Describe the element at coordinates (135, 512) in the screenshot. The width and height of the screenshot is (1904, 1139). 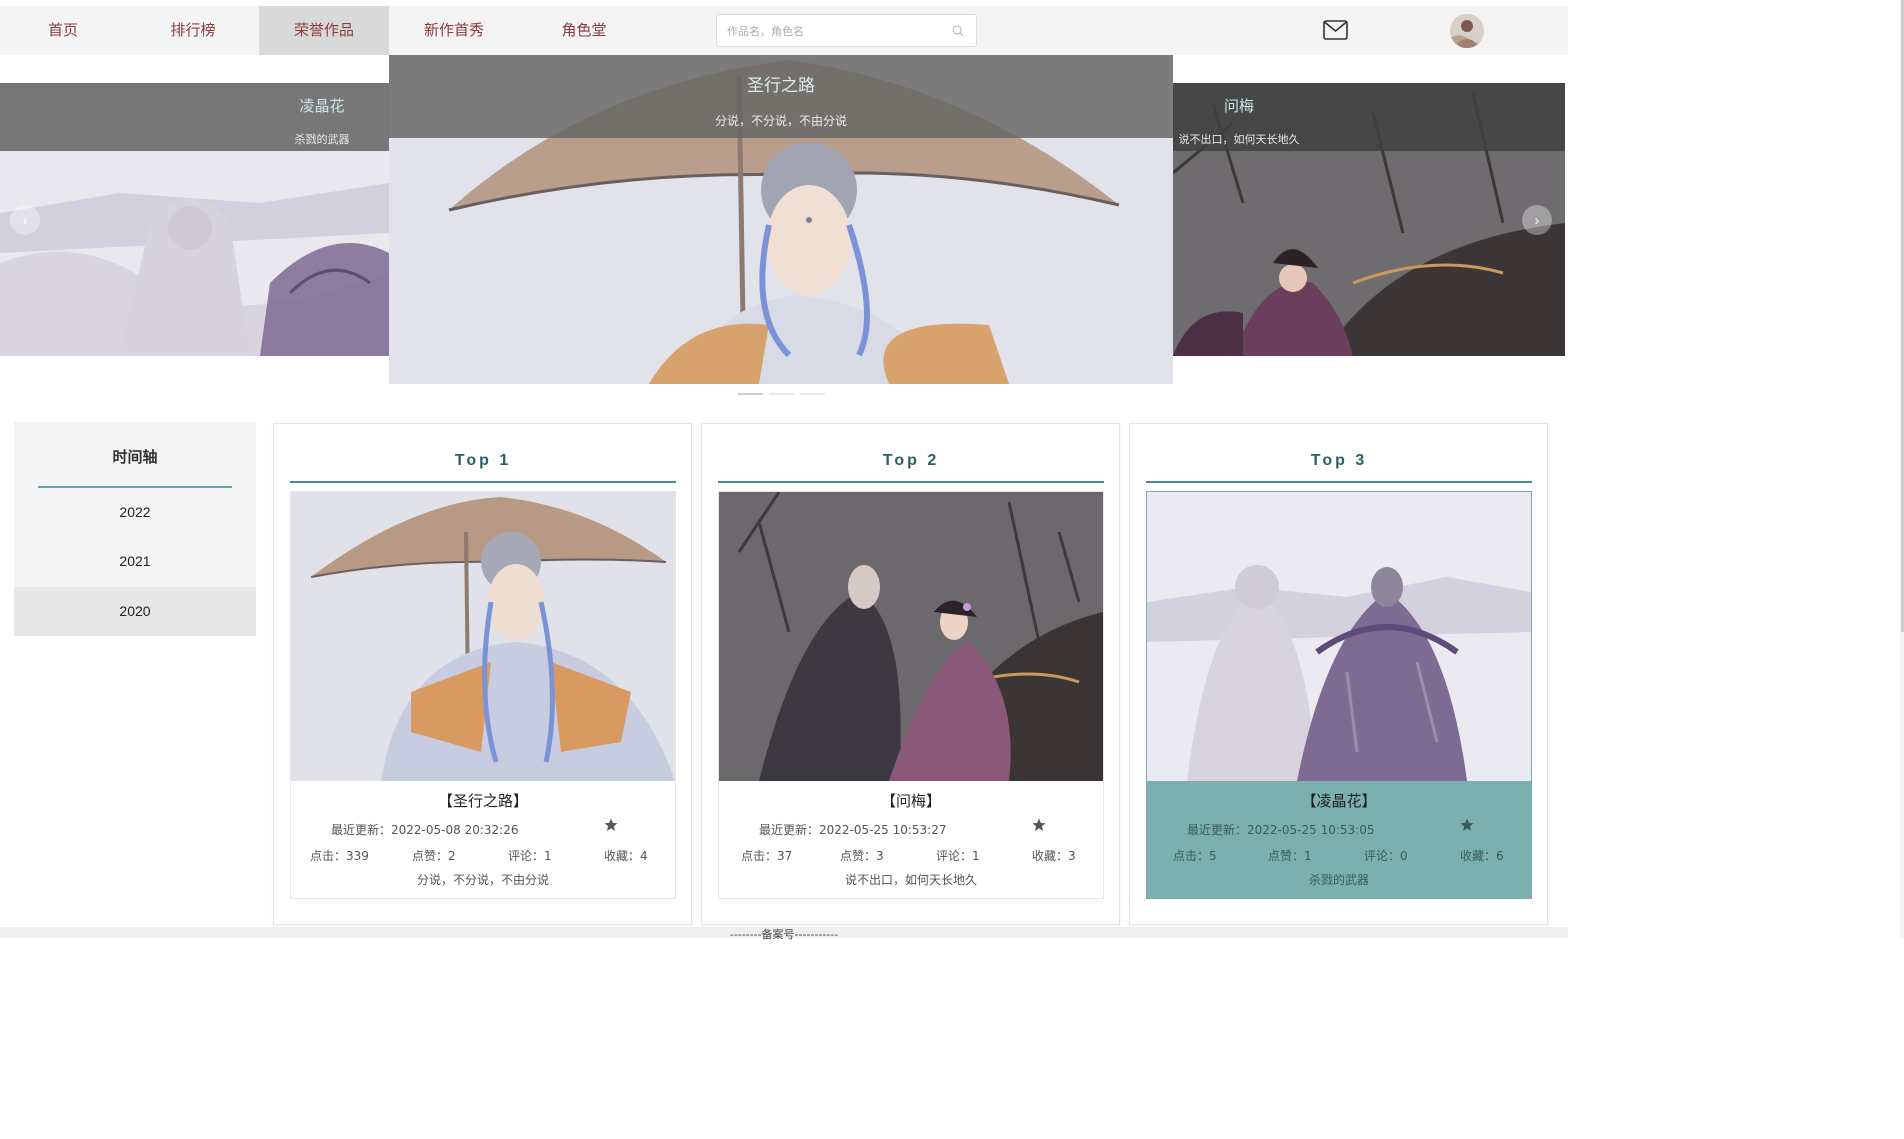
I see `timeline-year-2022: 2022` at that location.